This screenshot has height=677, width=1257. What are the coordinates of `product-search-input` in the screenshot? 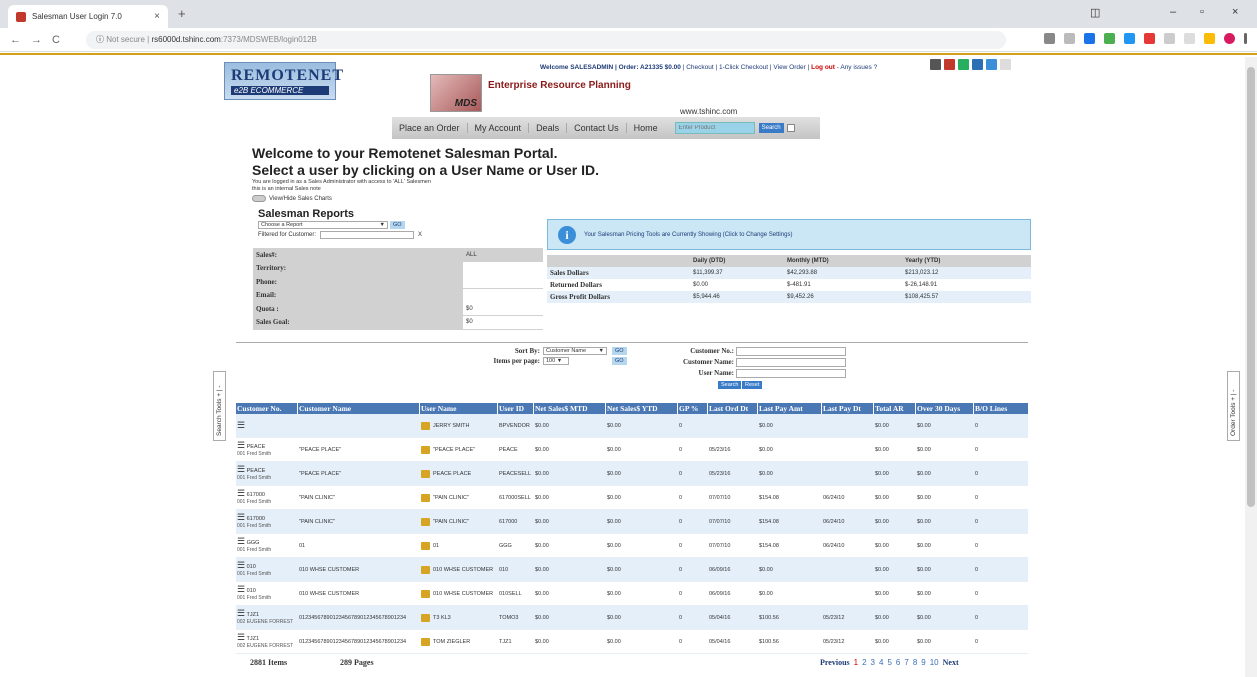 It's located at (714, 128).